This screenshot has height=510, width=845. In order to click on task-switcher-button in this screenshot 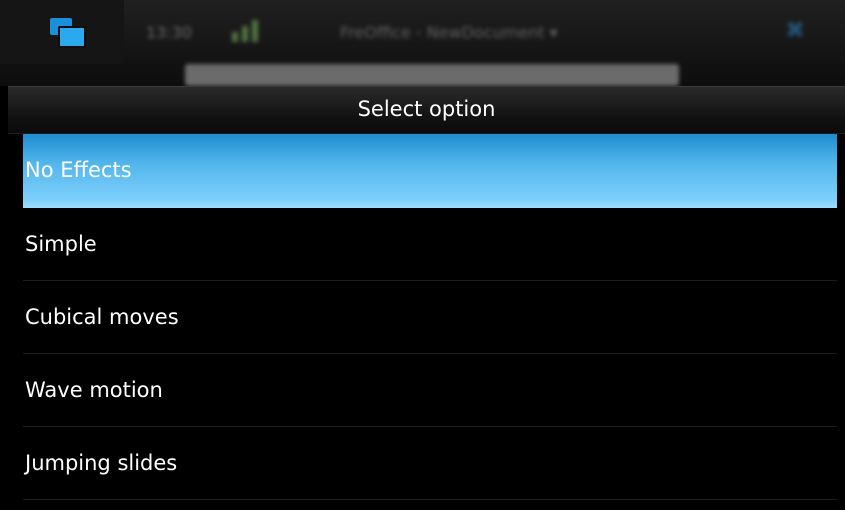, I will do `click(62, 32)`.